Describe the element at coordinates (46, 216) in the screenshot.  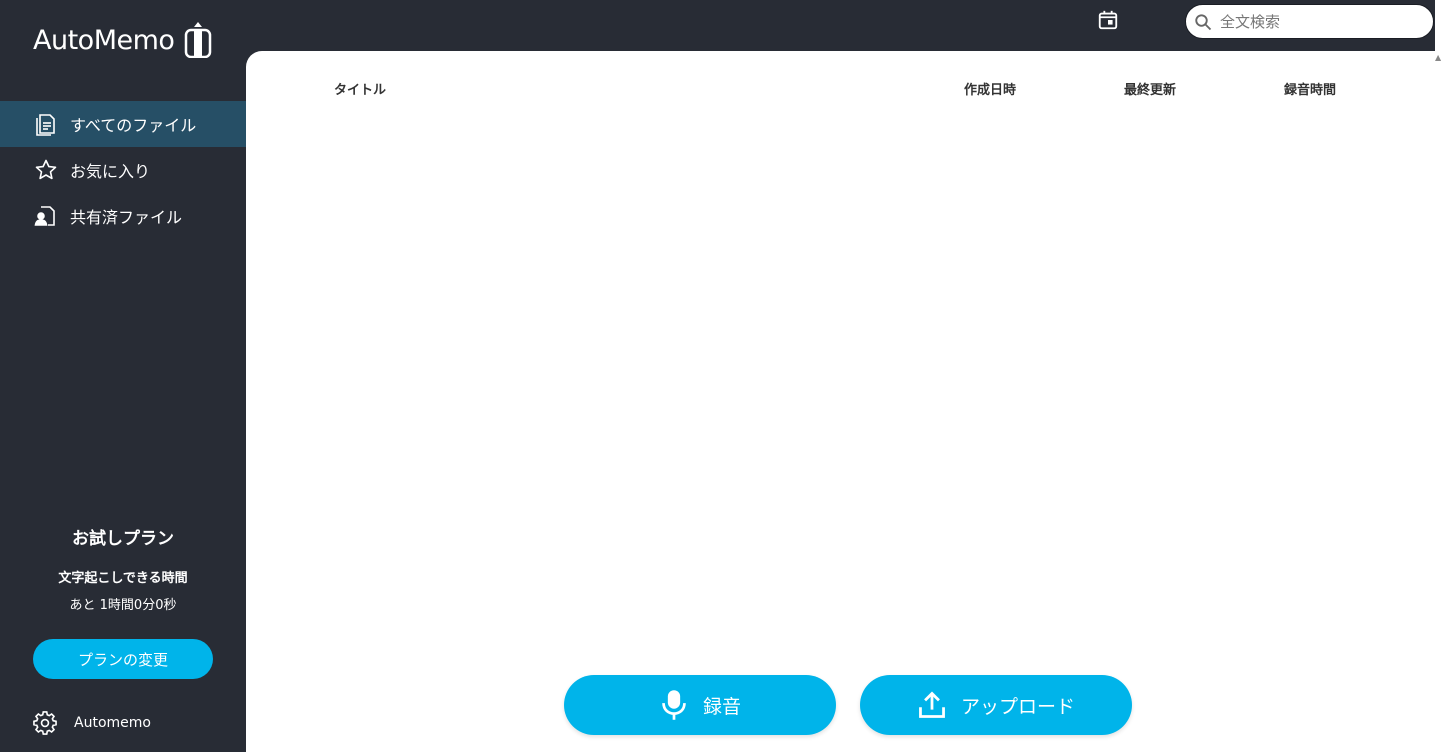
I see `shared-file-icon` at that location.